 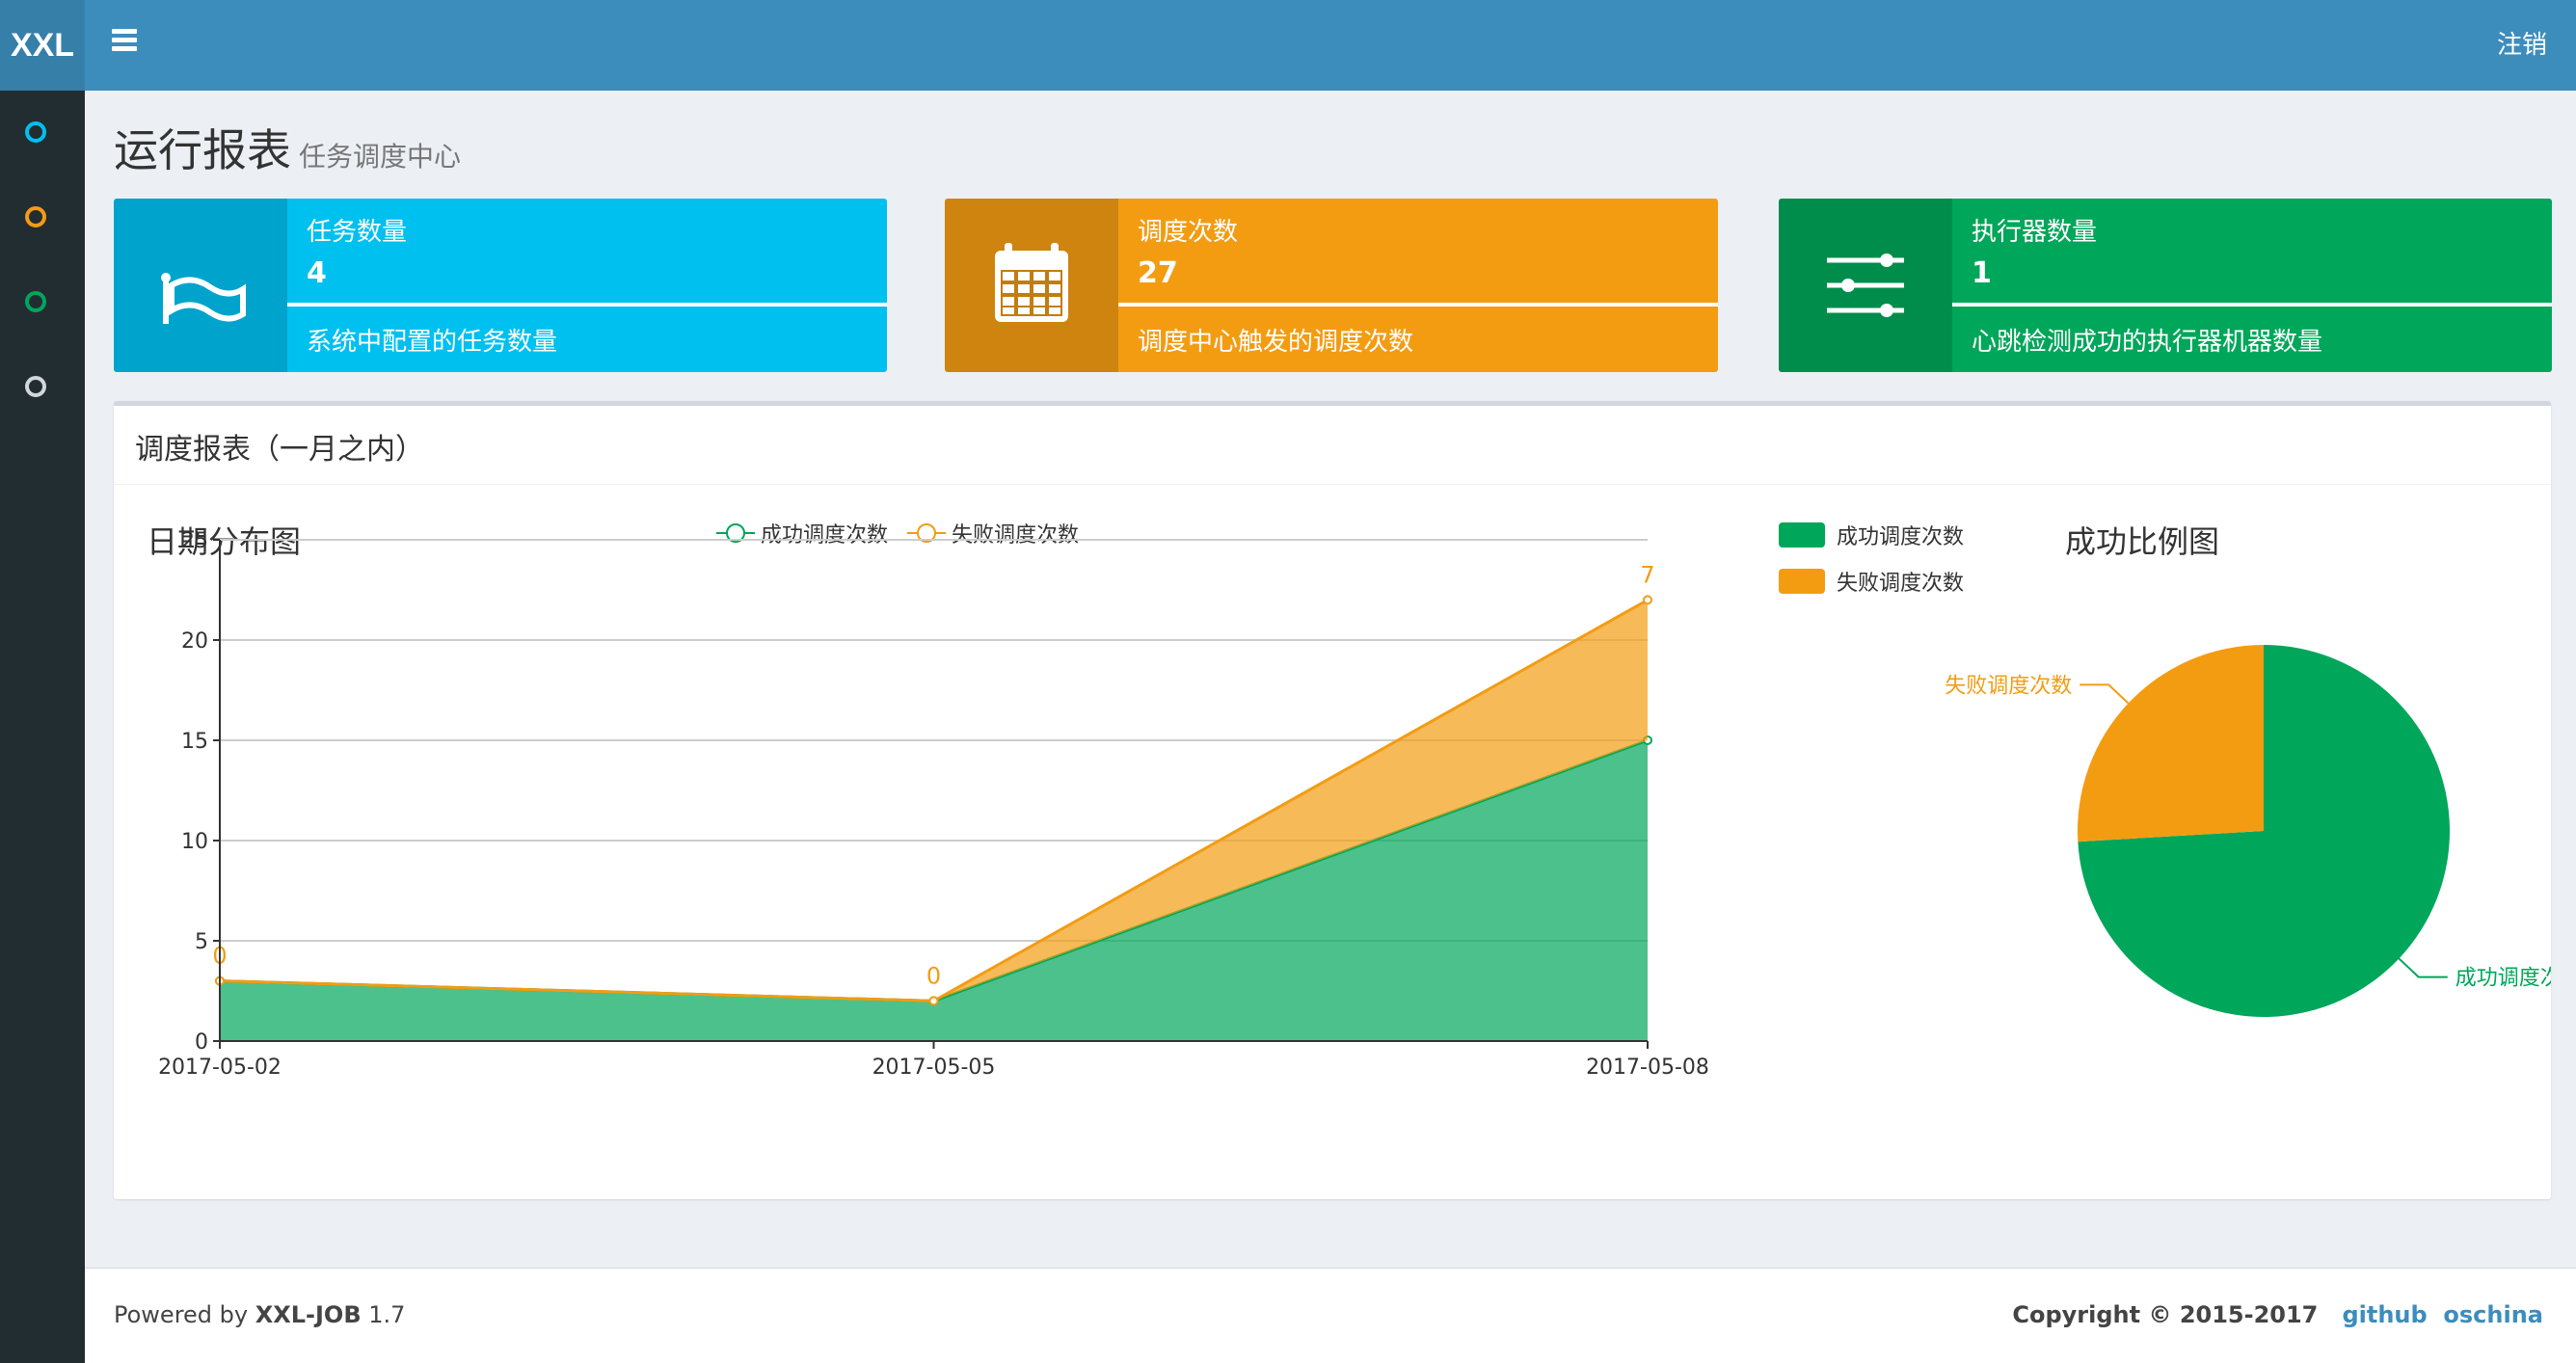 I want to click on logo: XXL, so click(x=42, y=45).